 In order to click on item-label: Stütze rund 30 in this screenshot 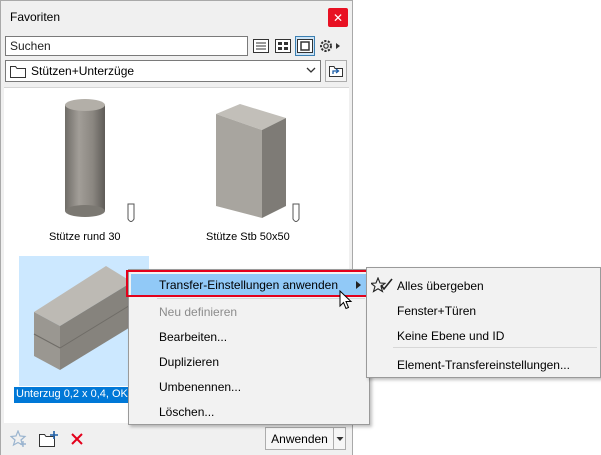, I will do `click(85, 237)`.